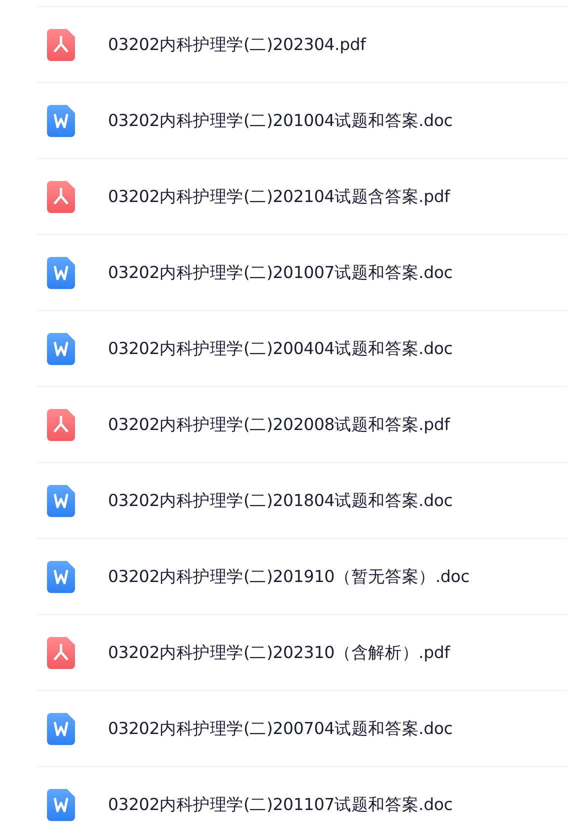 The width and height of the screenshot is (570, 829). Describe the element at coordinates (280, 501) in the screenshot. I see `file-name: 03202内科护理学(二)201804试题和答案.doc` at that location.